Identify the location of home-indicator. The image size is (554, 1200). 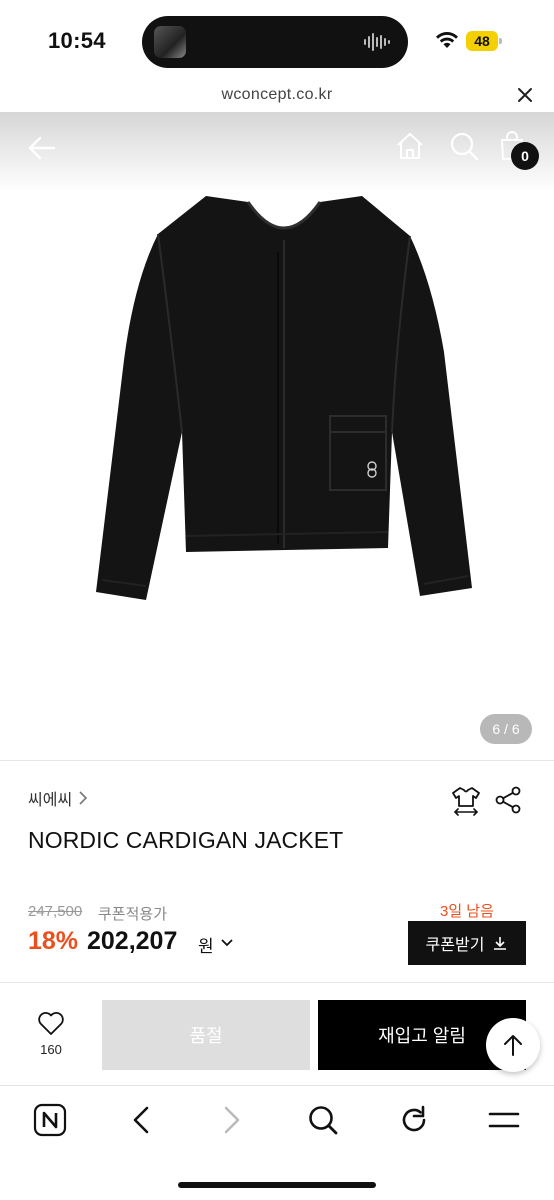
(277, 1185).